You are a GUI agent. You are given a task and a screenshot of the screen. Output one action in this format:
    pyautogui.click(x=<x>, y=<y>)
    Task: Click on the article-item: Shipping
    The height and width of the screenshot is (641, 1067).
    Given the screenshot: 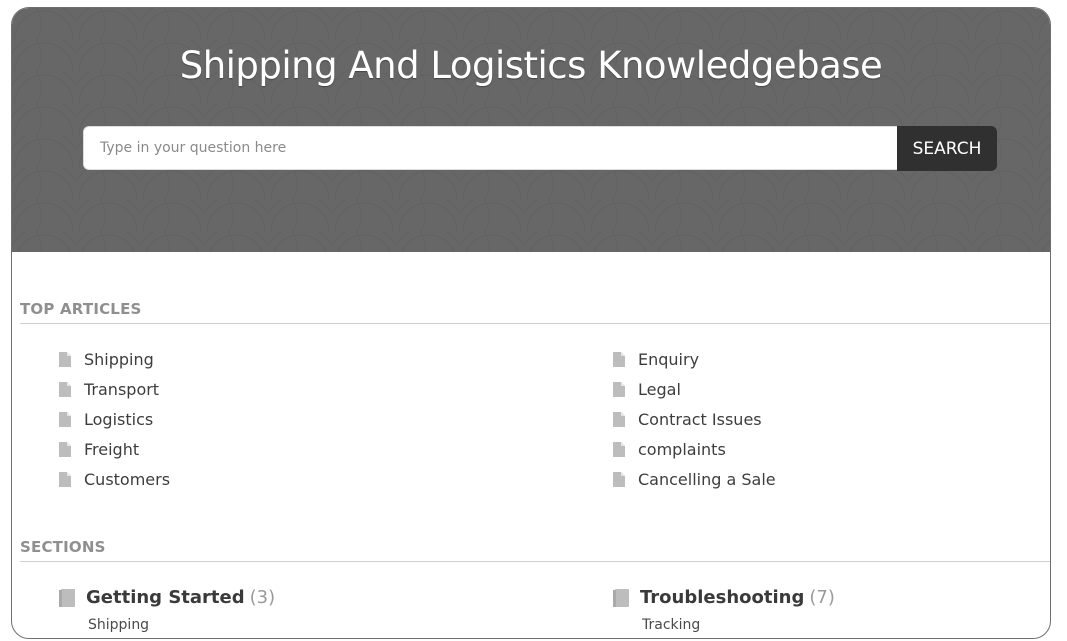 What is the action you would take?
    pyautogui.click(x=114, y=359)
    